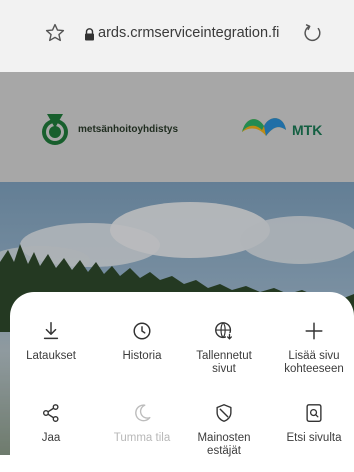 The image size is (354, 472). I want to click on menu-item-label: Historia, so click(142, 356).